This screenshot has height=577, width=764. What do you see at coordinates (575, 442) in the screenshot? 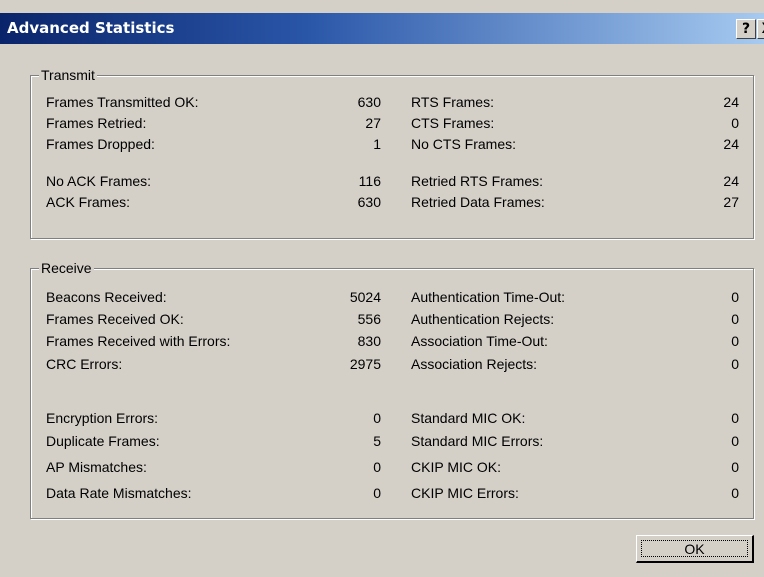
I see `receive-stat-row: Standard MIC Errors: 0` at bounding box center [575, 442].